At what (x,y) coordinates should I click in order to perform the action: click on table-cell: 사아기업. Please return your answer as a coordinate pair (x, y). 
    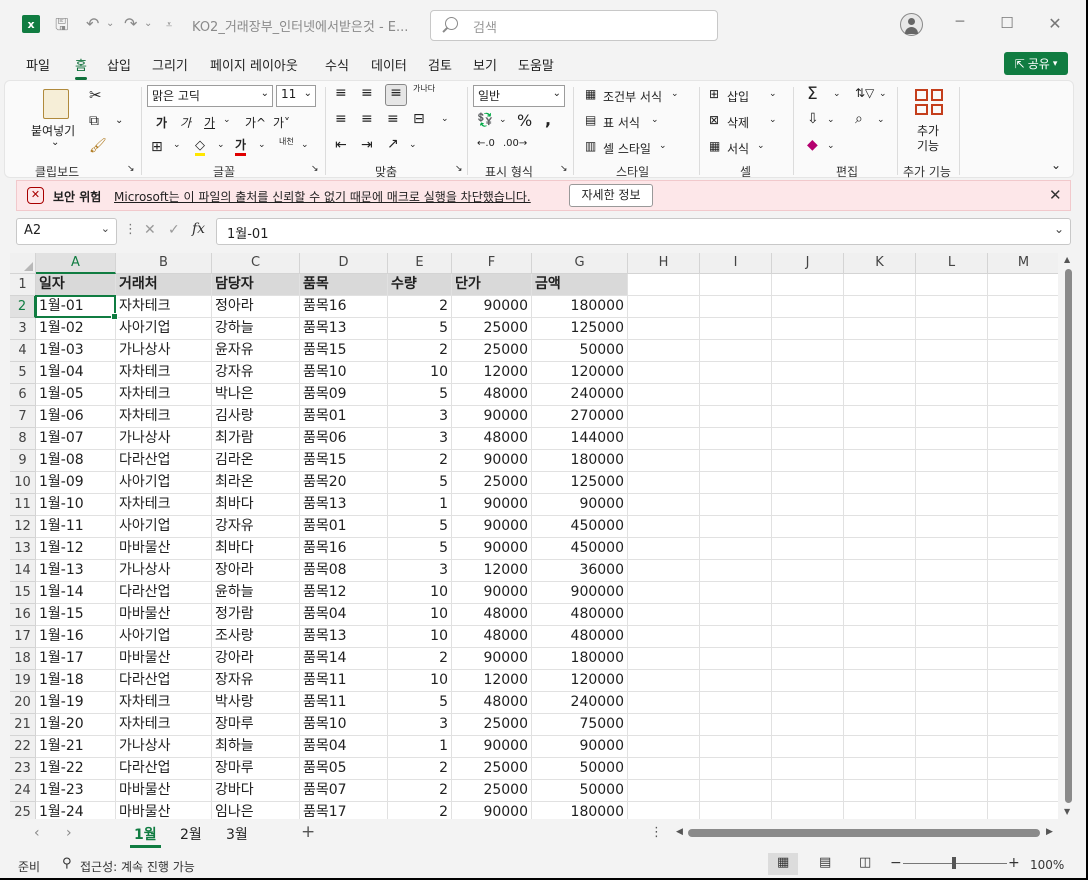
    Looking at the image, I should click on (164, 527).